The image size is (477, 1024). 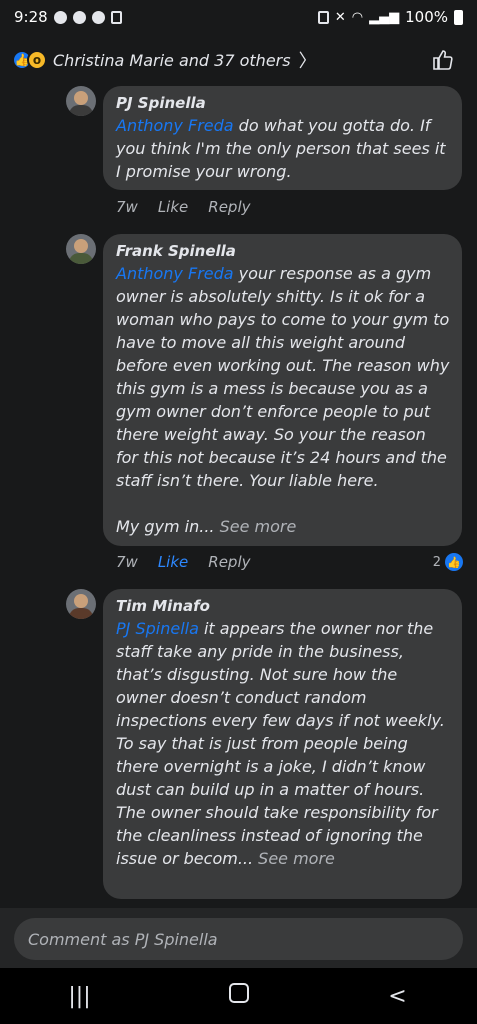 What do you see at coordinates (436, 562) in the screenshot?
I see `reaction-count-number: 2` at bounding box center [436, 562].